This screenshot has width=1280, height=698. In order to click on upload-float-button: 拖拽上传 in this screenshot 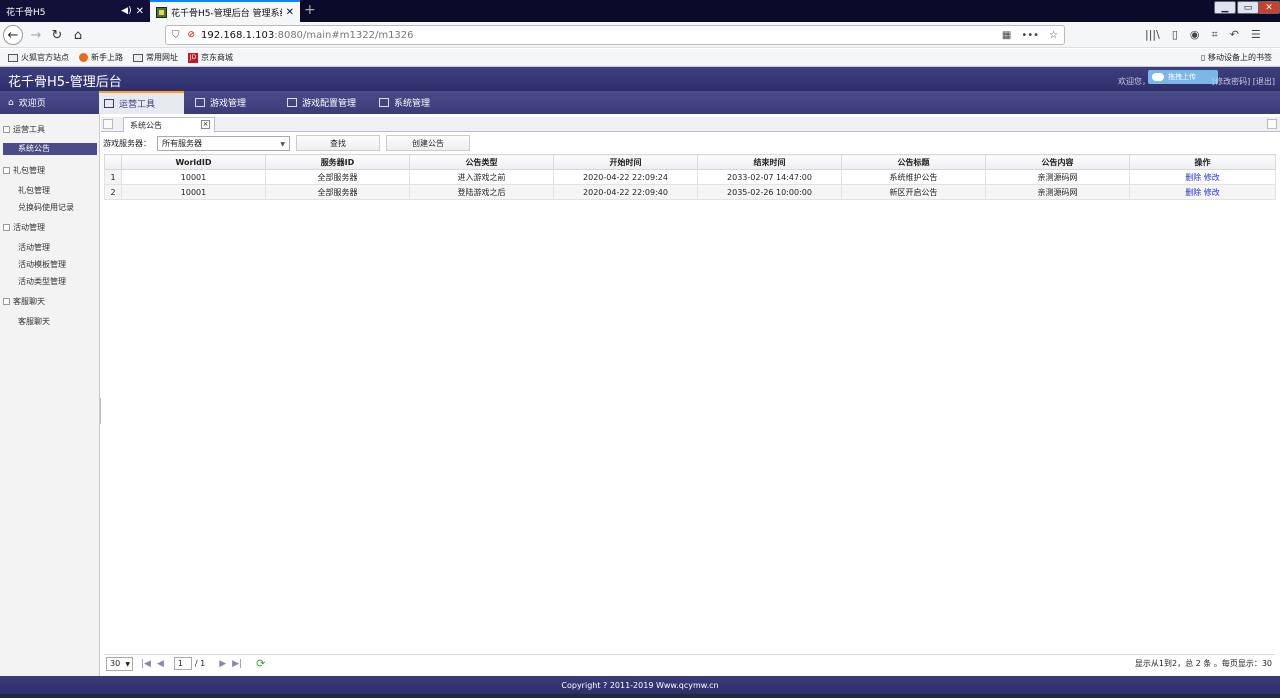, I will do `click(1183, 77)`.